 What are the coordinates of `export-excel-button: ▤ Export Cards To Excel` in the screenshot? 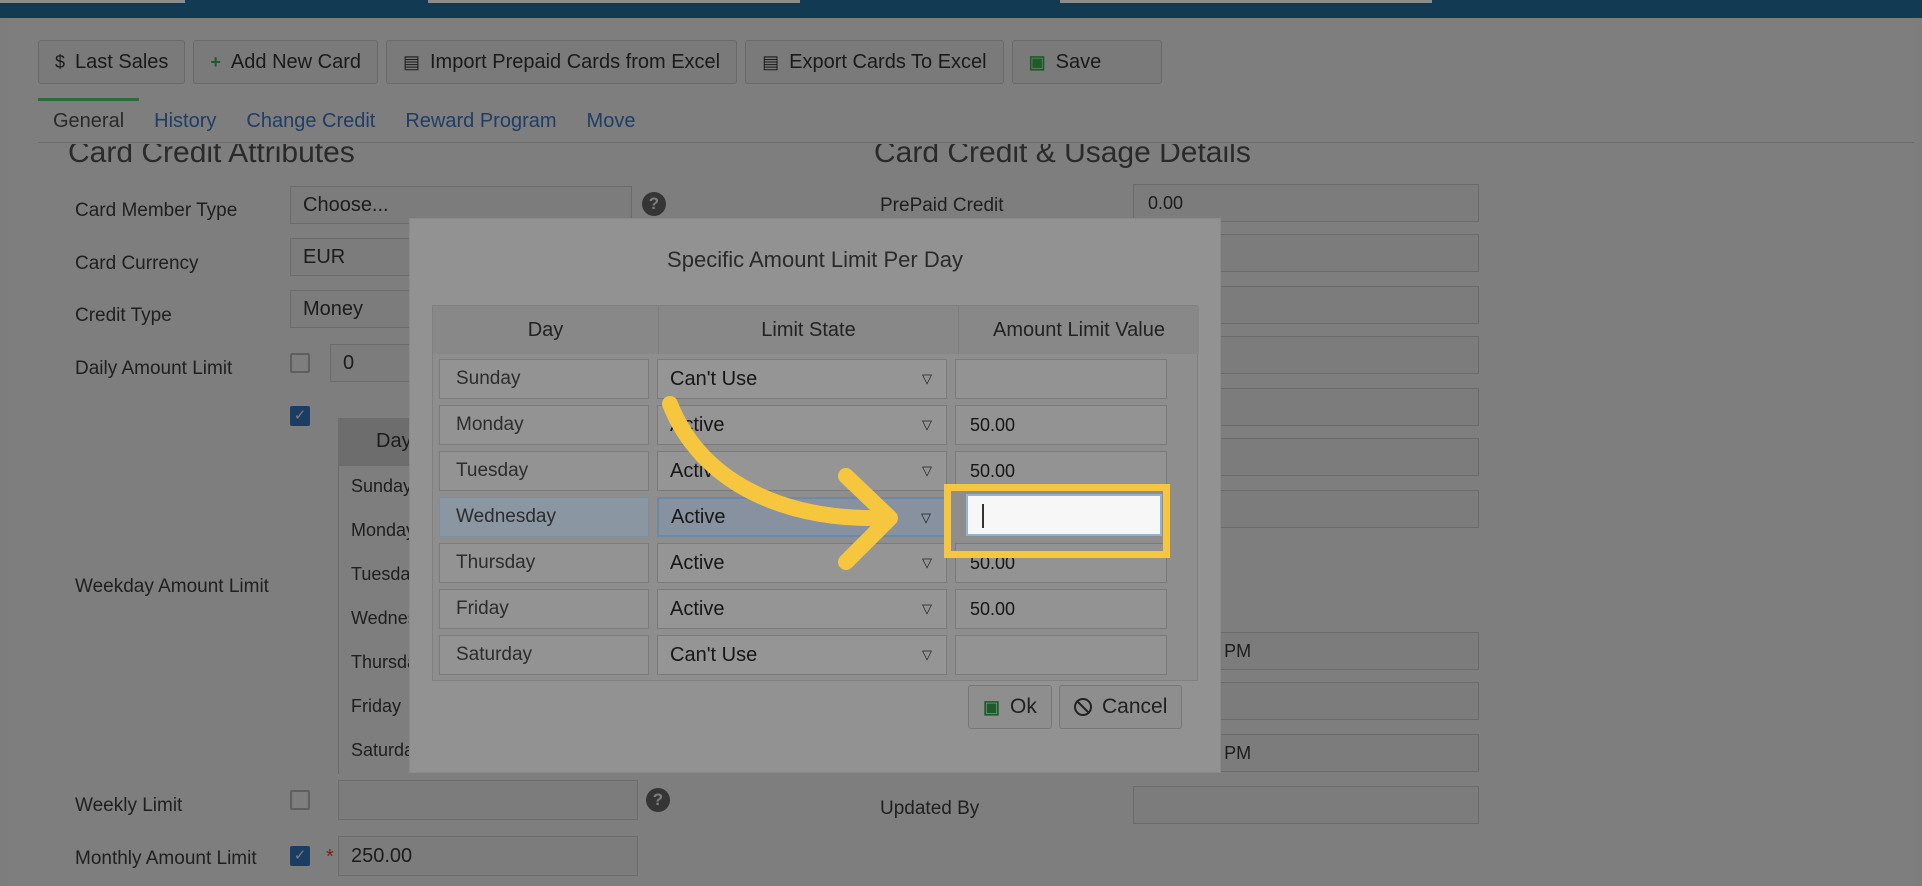 It's located at (874, 62).